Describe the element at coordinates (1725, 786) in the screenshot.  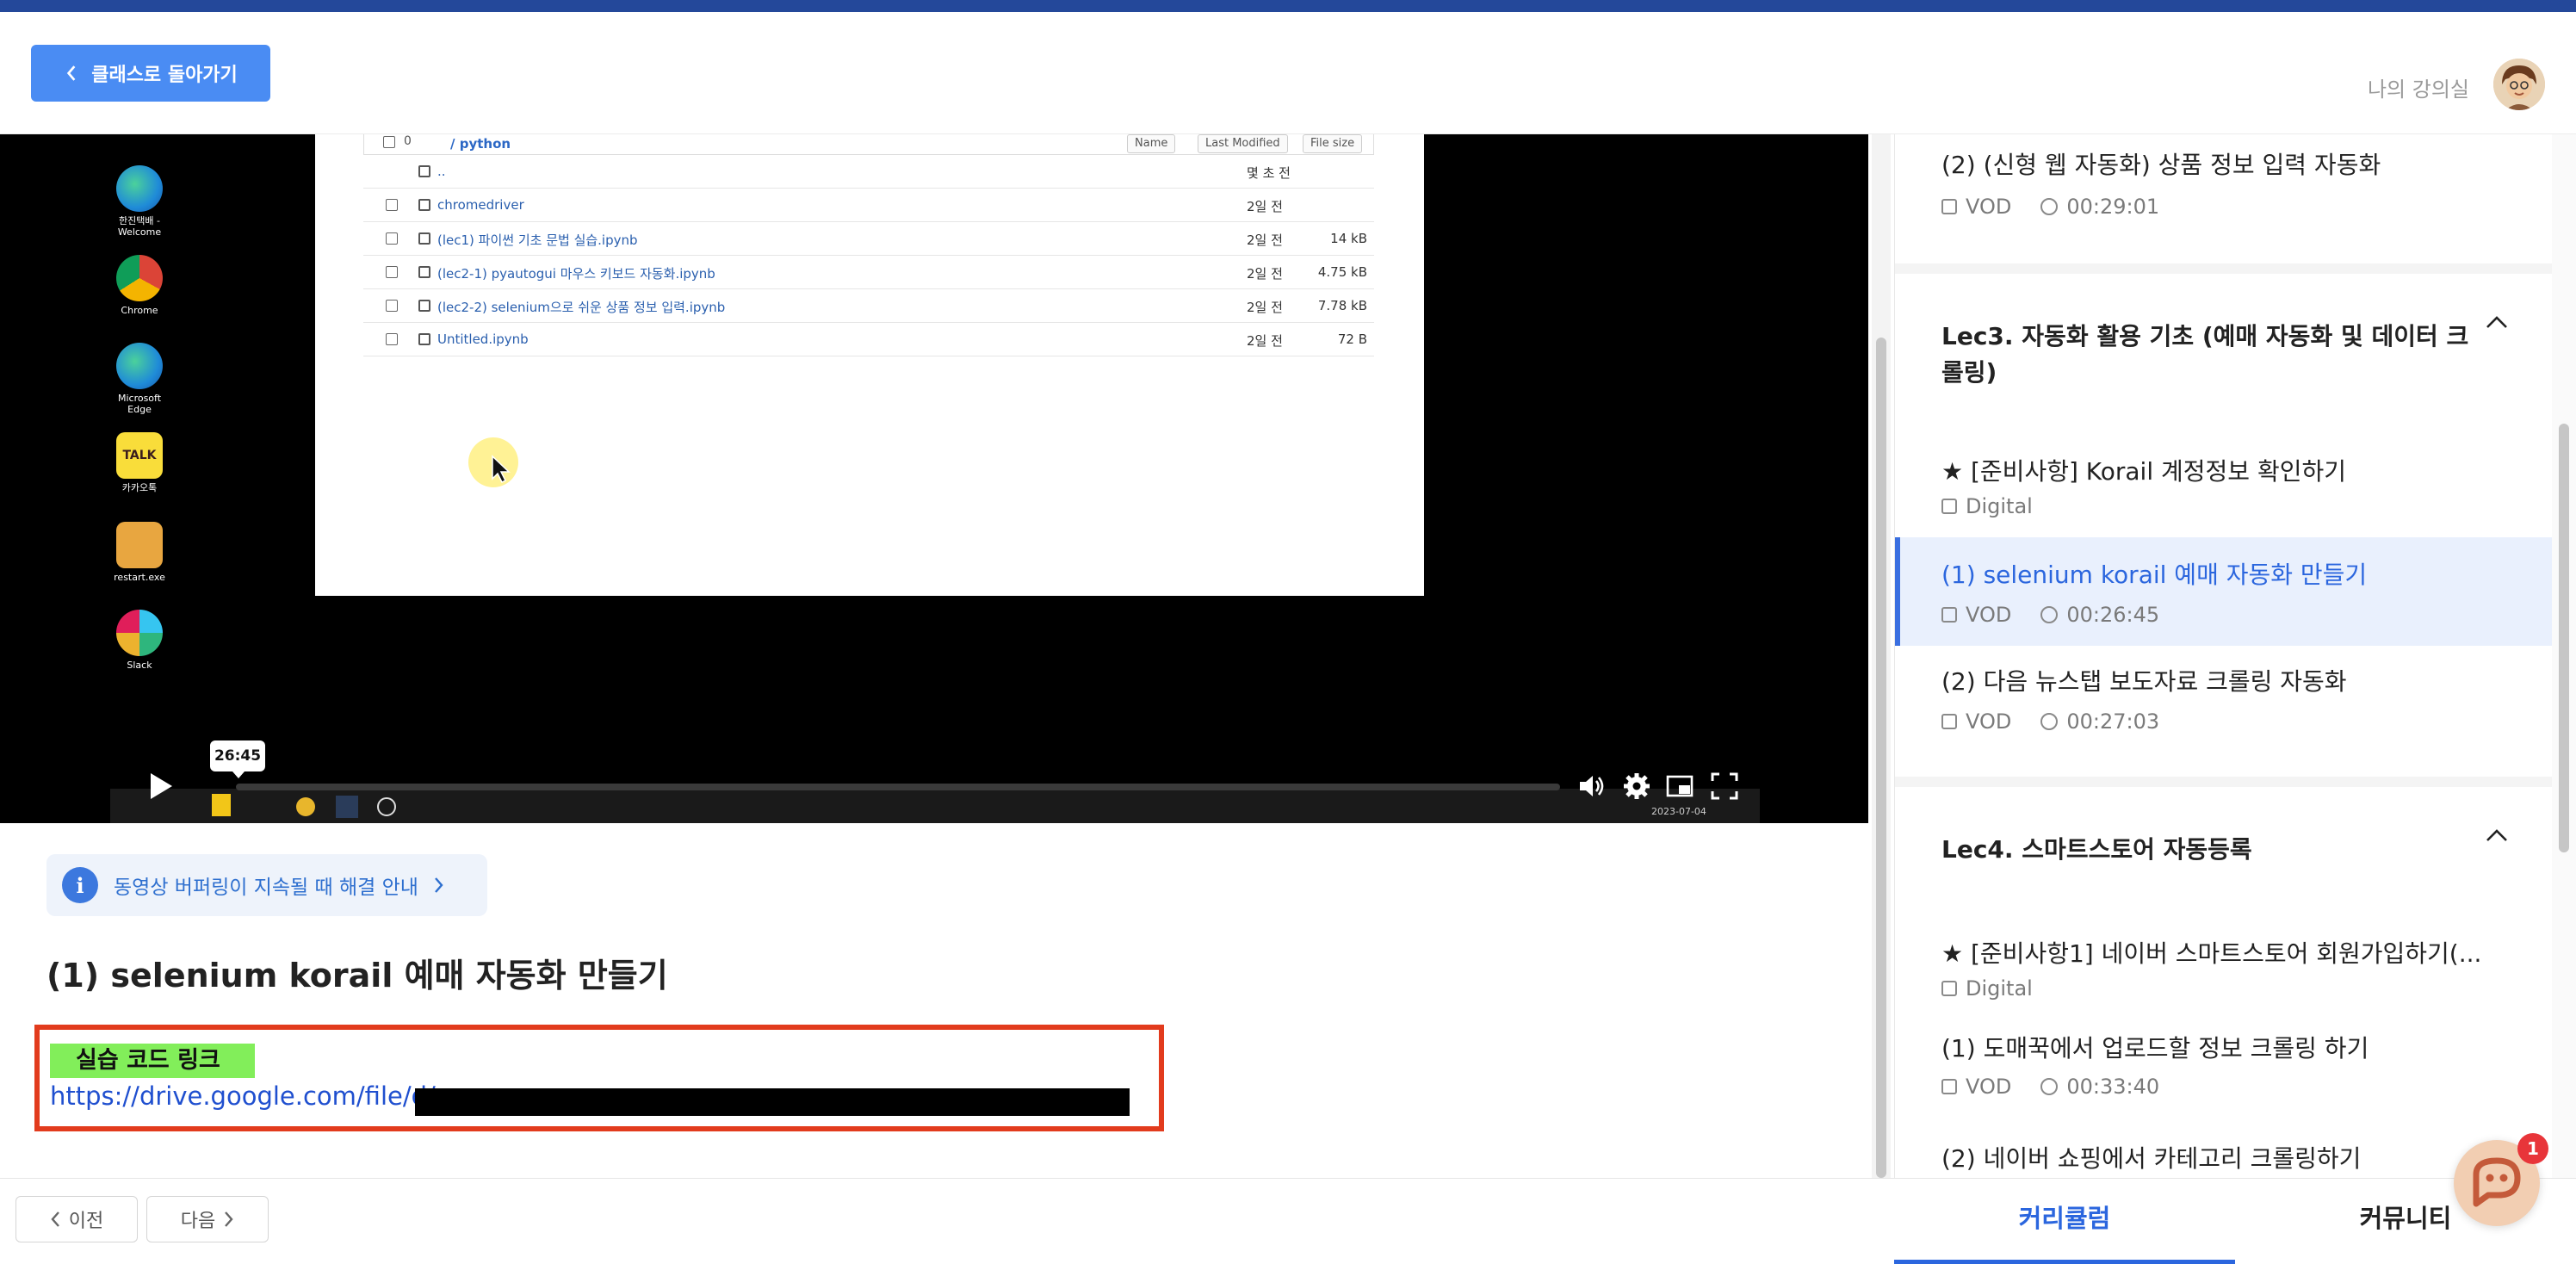
I see `fullscreen-icon` at that location.